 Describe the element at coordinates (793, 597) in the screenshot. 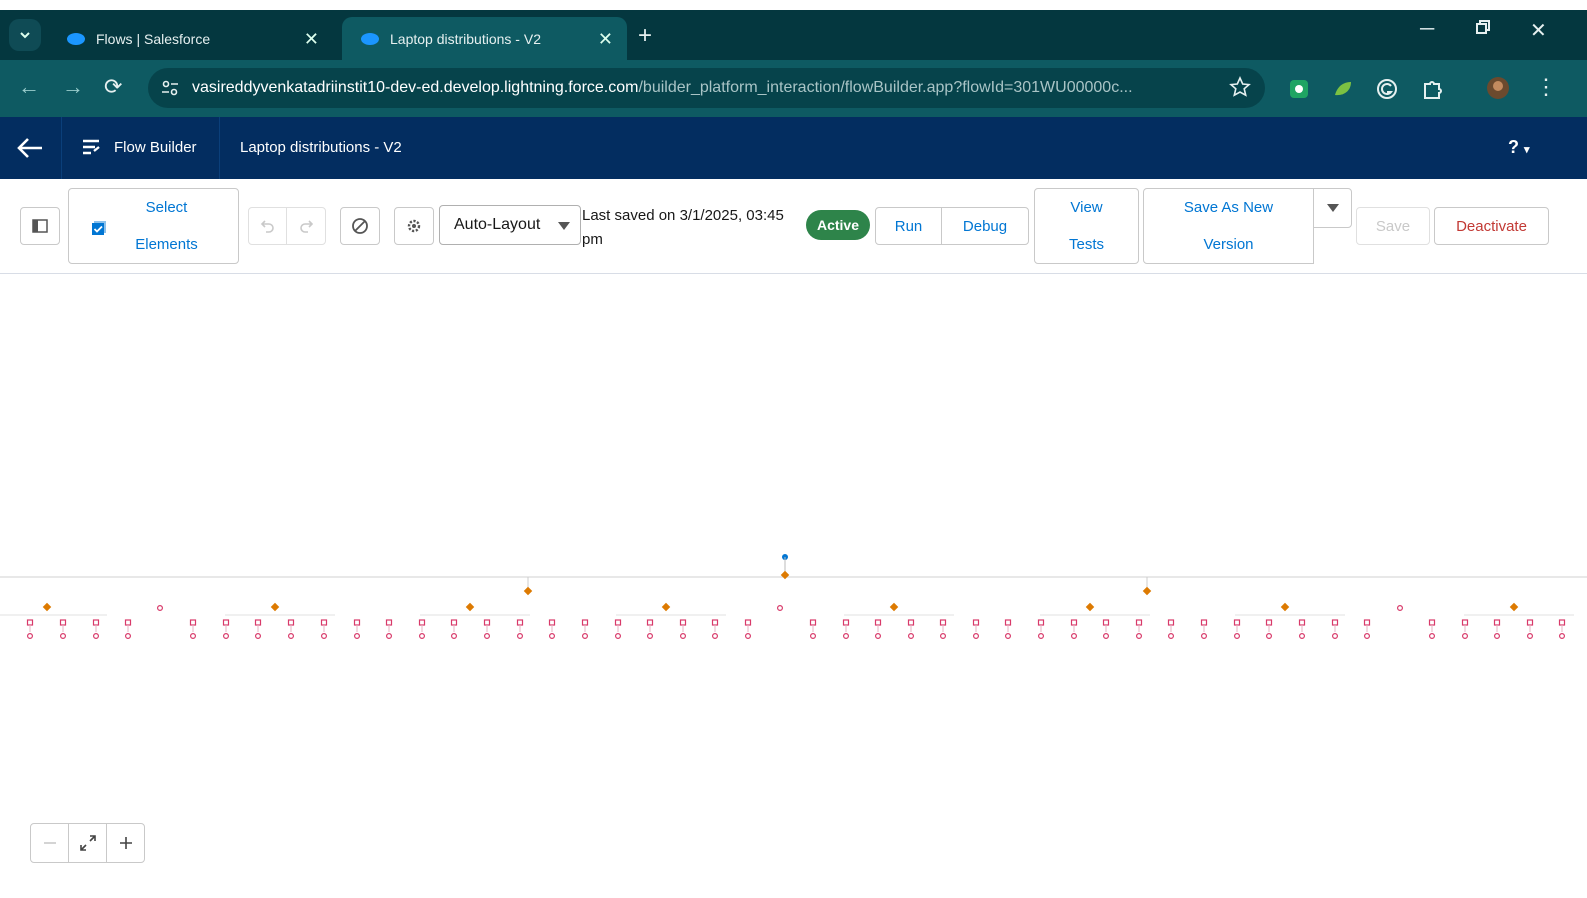

I see `flow-diagram` at that location.